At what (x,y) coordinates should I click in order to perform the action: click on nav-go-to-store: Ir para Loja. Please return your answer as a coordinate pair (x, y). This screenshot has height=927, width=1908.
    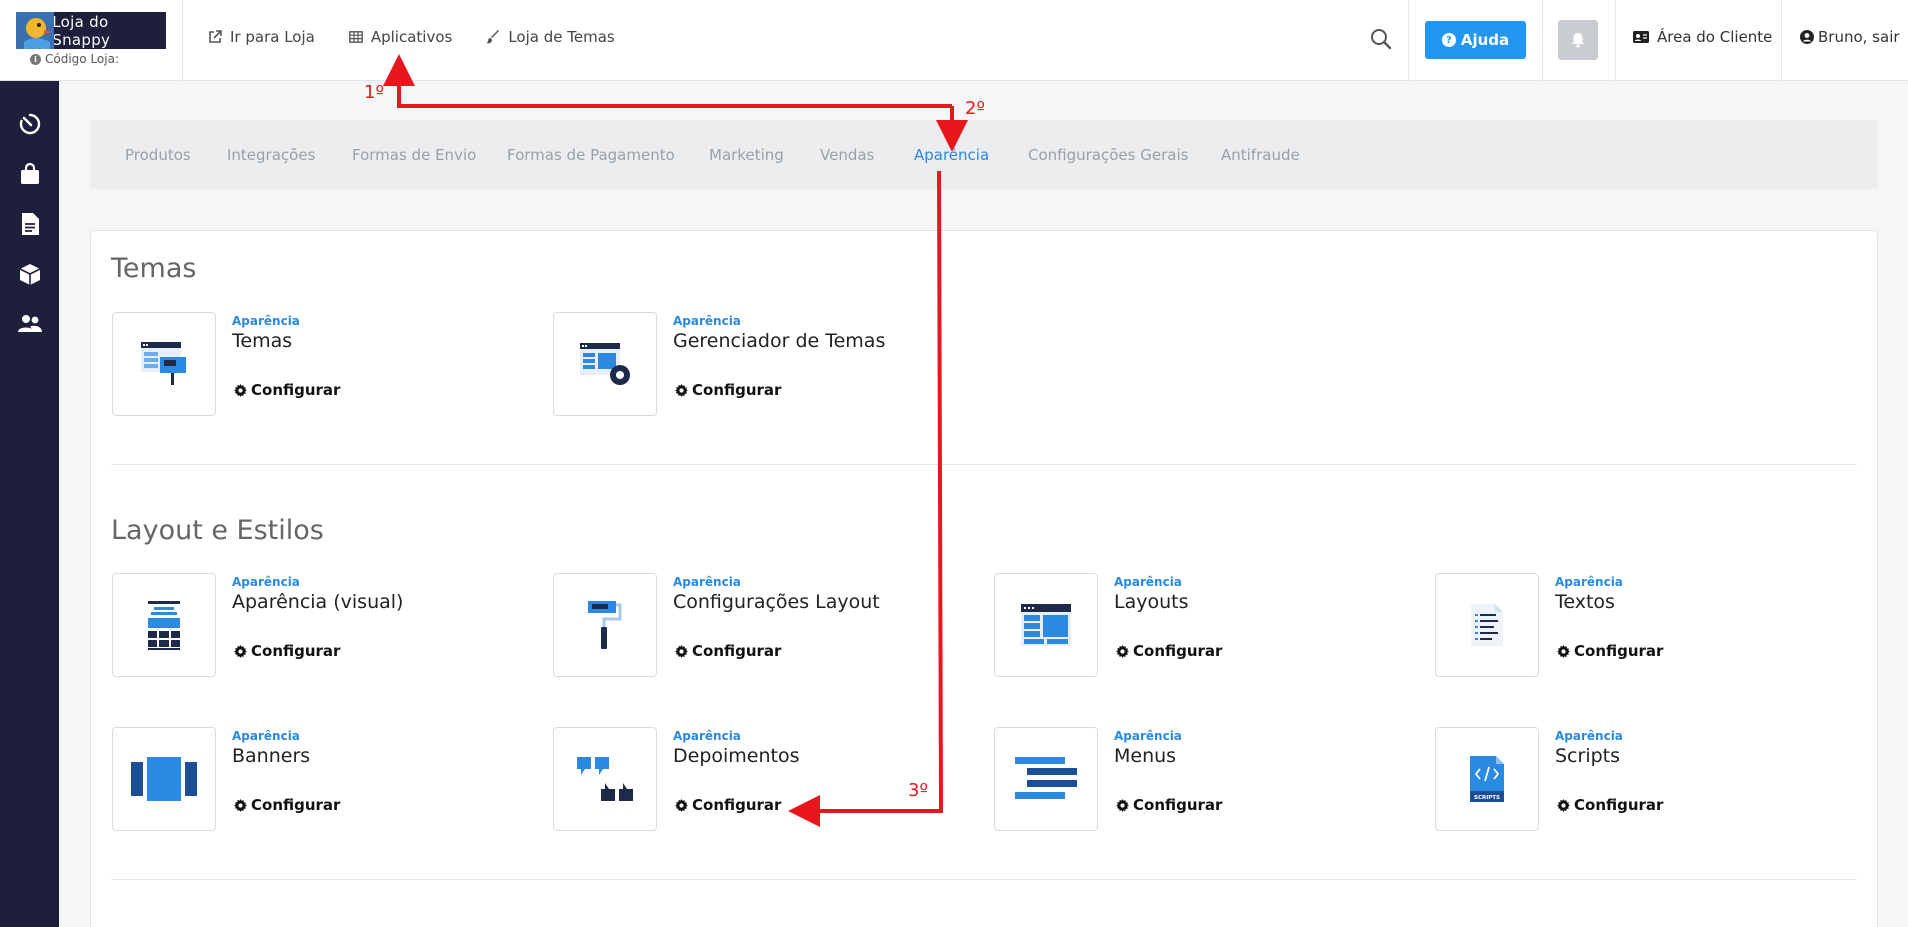
    Looking at the image, I should click on (261, 37).